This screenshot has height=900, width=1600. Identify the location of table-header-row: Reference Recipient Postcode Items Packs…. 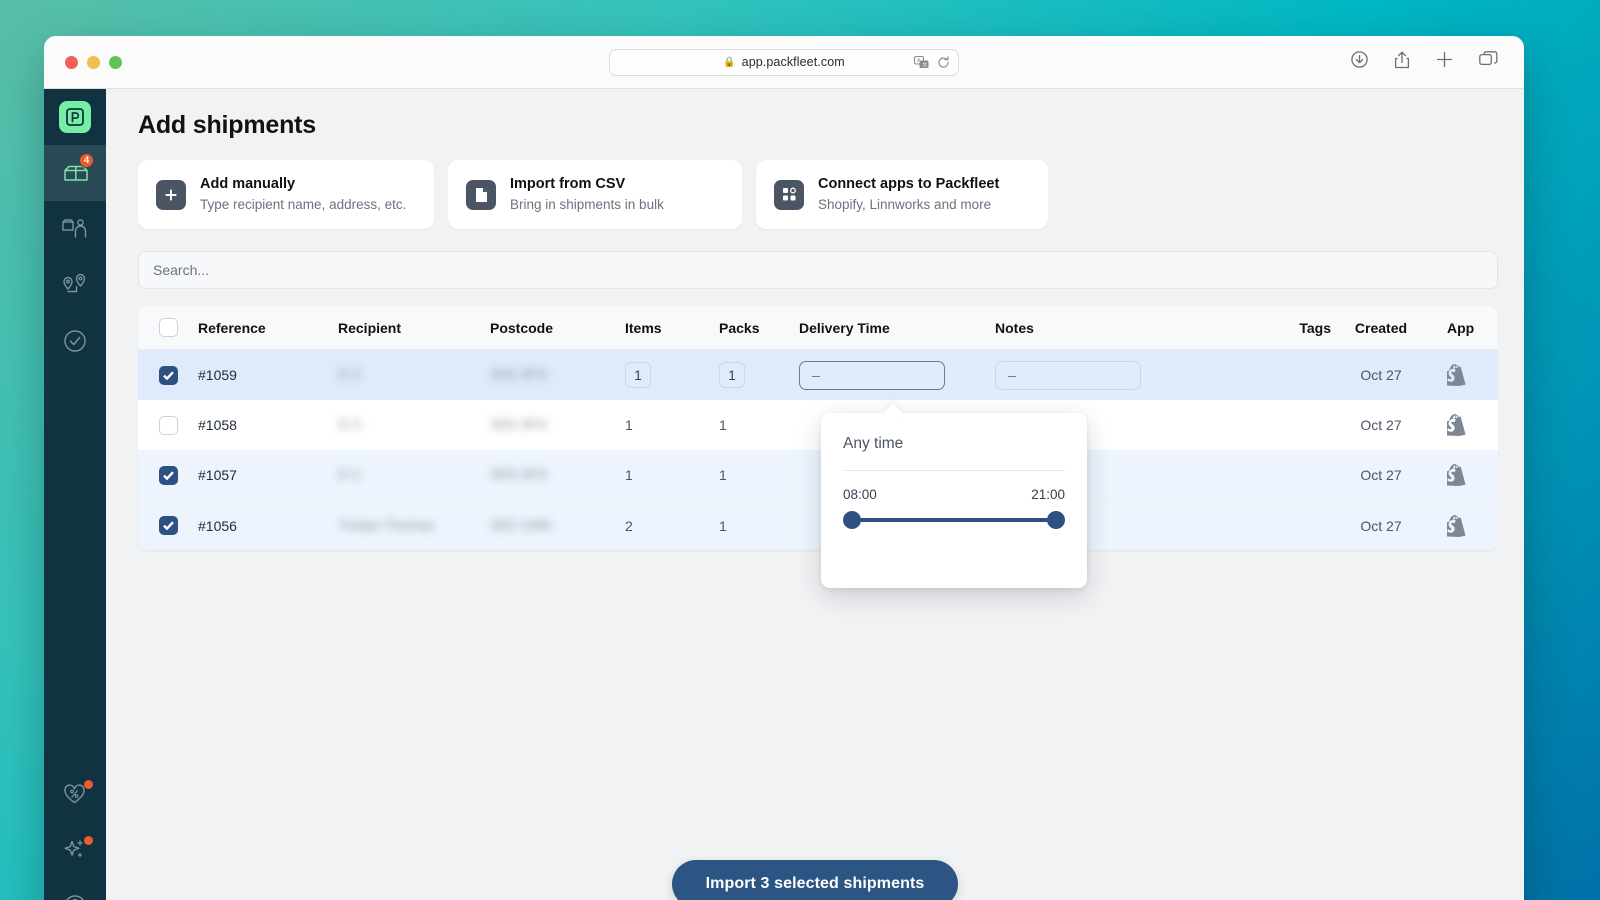
(818, 328).